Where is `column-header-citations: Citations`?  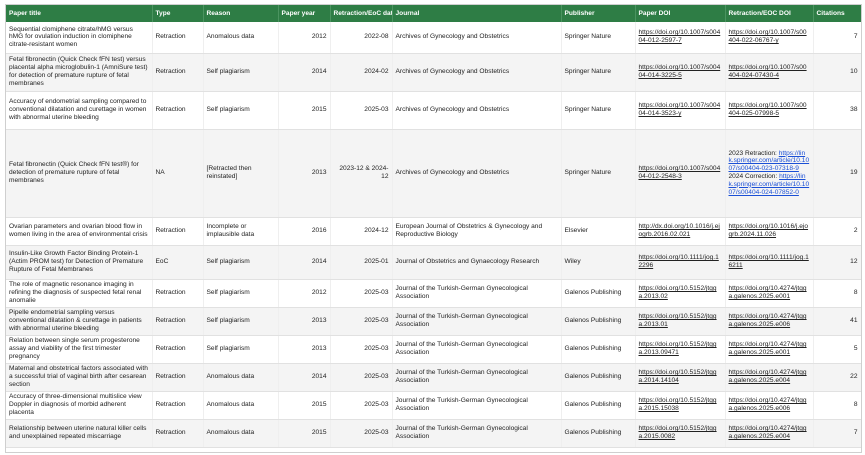 column-header-citations: Citations is located at coordinates (837, 13).